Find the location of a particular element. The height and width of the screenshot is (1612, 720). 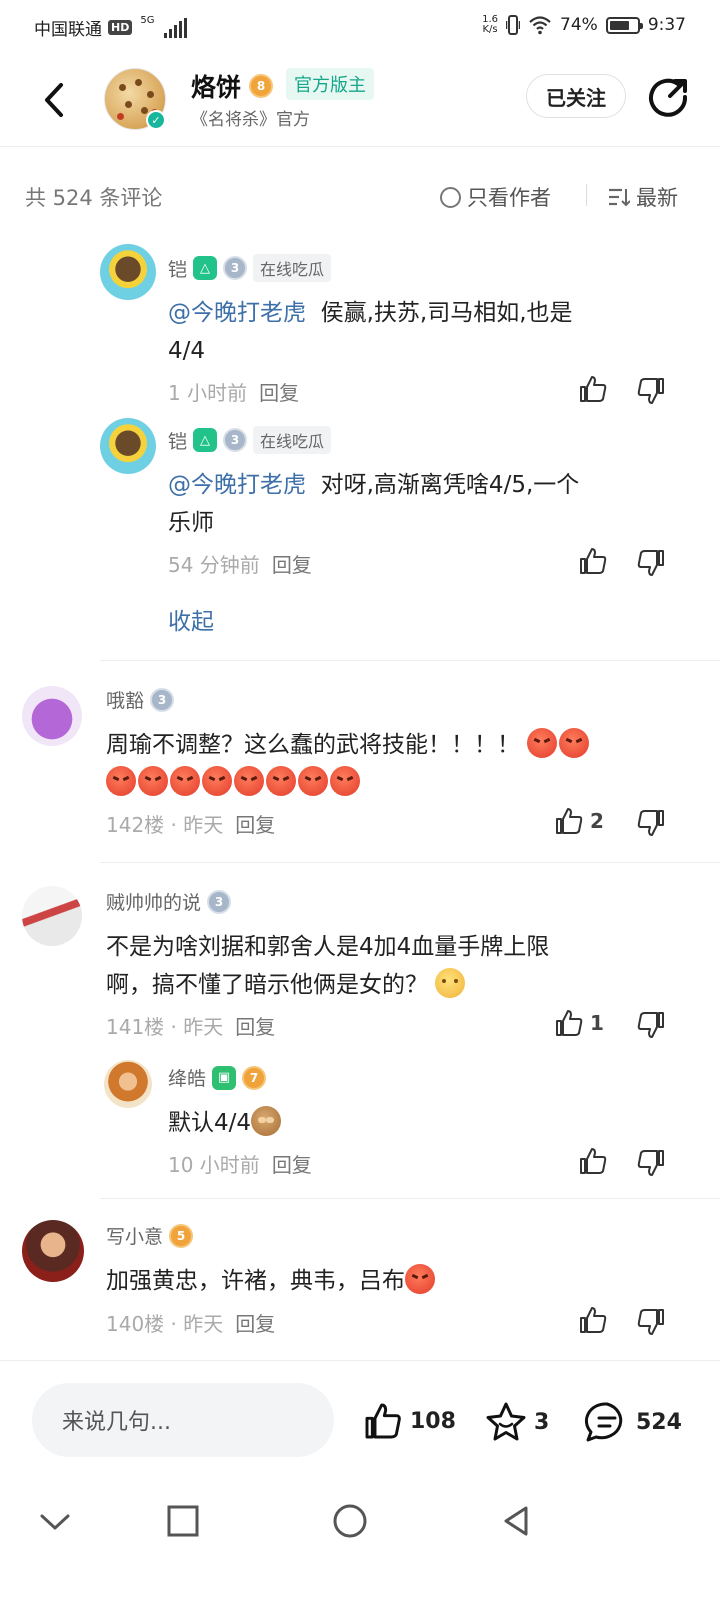

comments-button: 524 is located at coordinates (633, 1422).